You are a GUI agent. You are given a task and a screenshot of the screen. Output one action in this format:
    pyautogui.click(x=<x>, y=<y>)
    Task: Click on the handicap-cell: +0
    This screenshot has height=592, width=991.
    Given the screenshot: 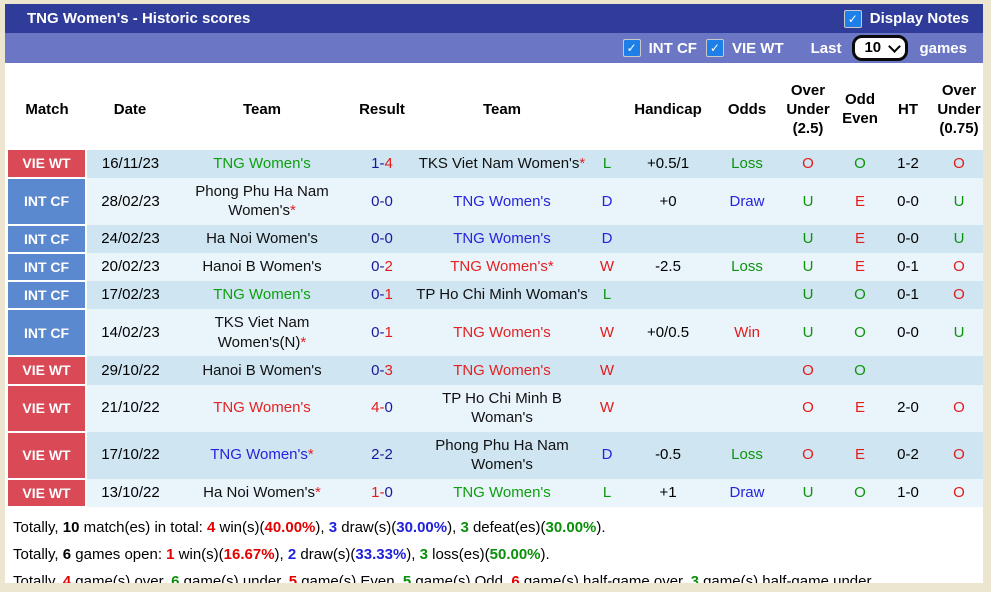 What is the action you would take?
    pyautogui.click(x=668, y=201)
    